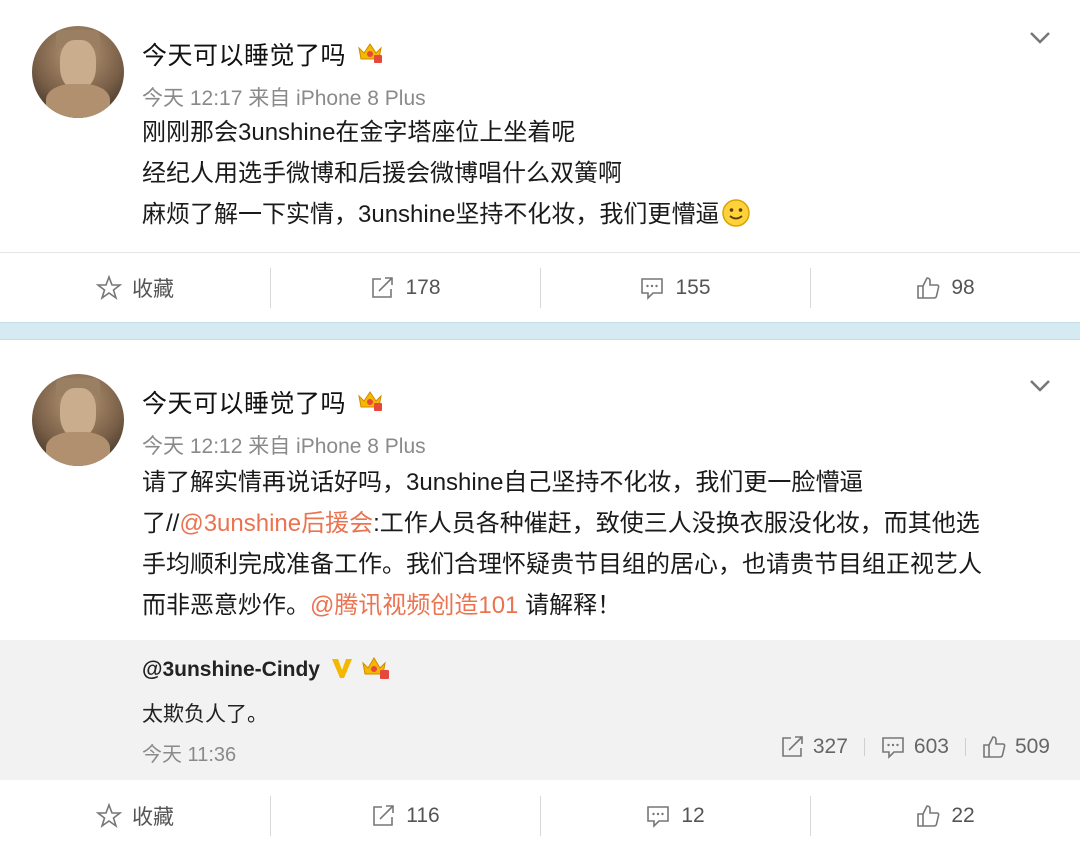 Image resolution: width=1080 pixels, height=851 pixels. I want to click on content-text: 麻烦了解一下实情，3unshine坚持不化妆，我们更懵逼, so click(431, 214).